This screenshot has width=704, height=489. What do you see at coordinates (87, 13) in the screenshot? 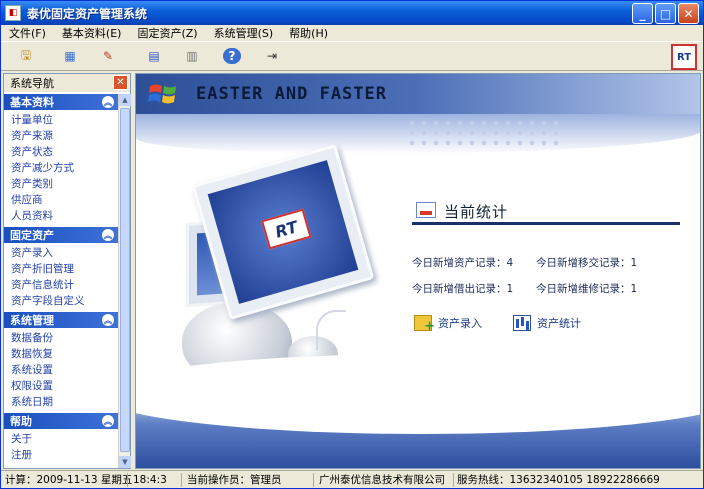
I see `window-title: 泰优固定资产管理系统` at bounding box center [87, 13].